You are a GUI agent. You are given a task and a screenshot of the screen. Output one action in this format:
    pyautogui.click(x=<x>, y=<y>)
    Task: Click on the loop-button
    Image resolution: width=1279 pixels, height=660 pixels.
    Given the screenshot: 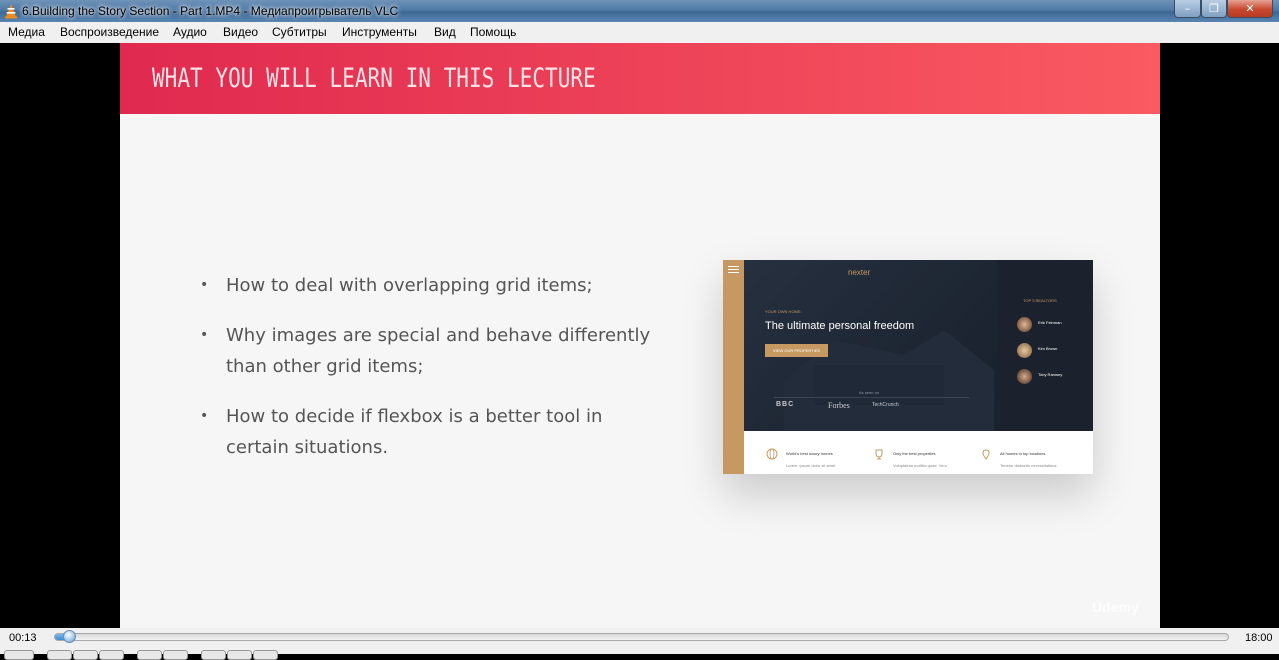 What is the action you would take?
    pyautogui.click(x=213, y=655)
    